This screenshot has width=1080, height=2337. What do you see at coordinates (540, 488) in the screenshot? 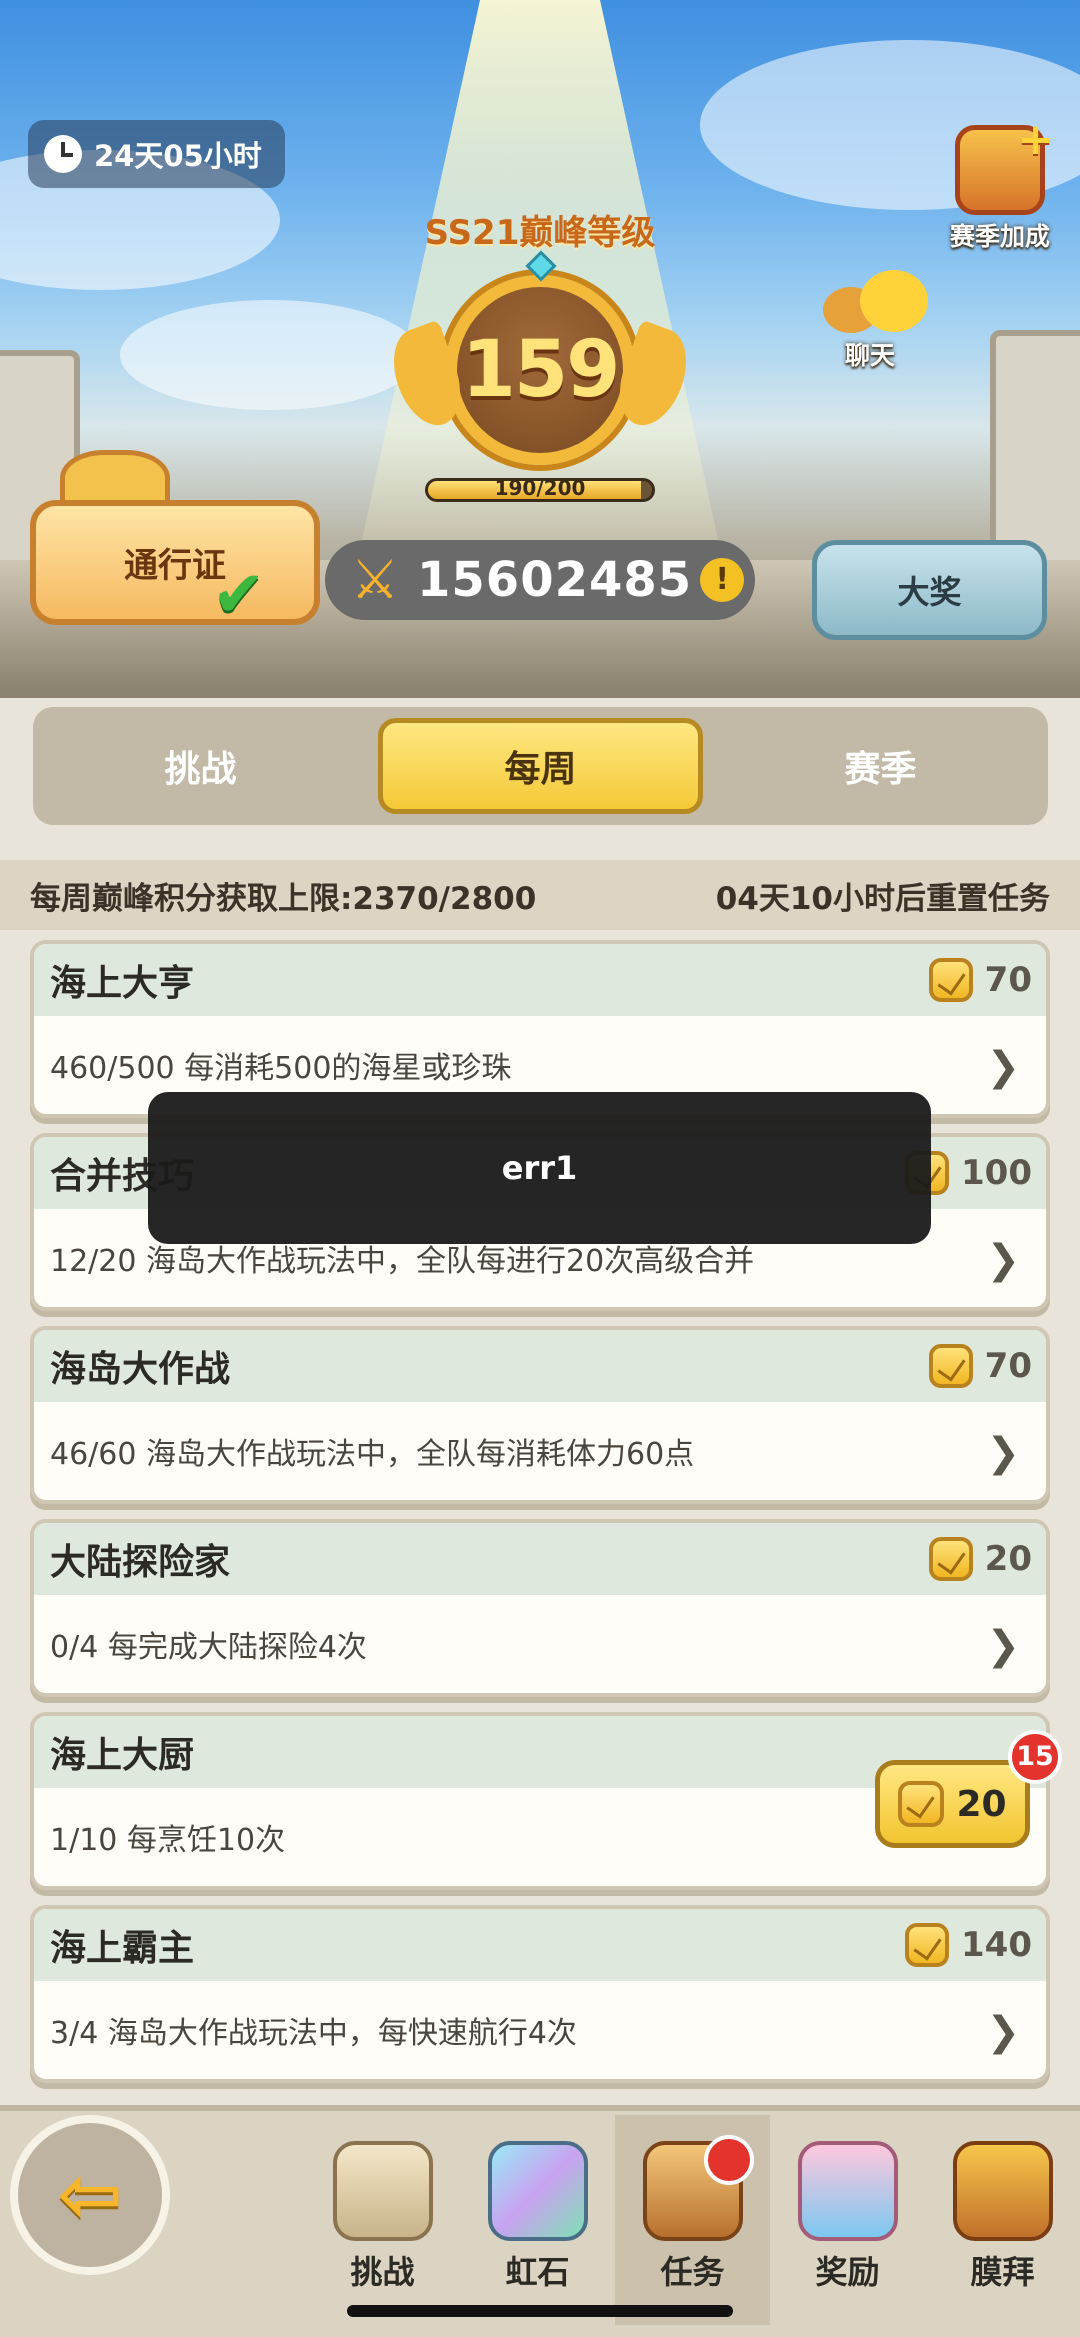
I see `xp-text: 190/200` at bounding box center [540, 488].